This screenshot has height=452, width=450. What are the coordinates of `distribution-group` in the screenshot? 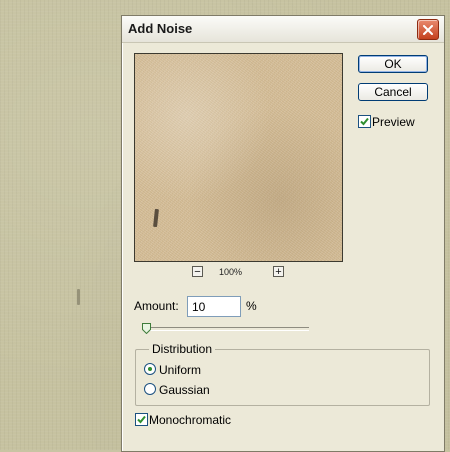 It's located at (282, 377).